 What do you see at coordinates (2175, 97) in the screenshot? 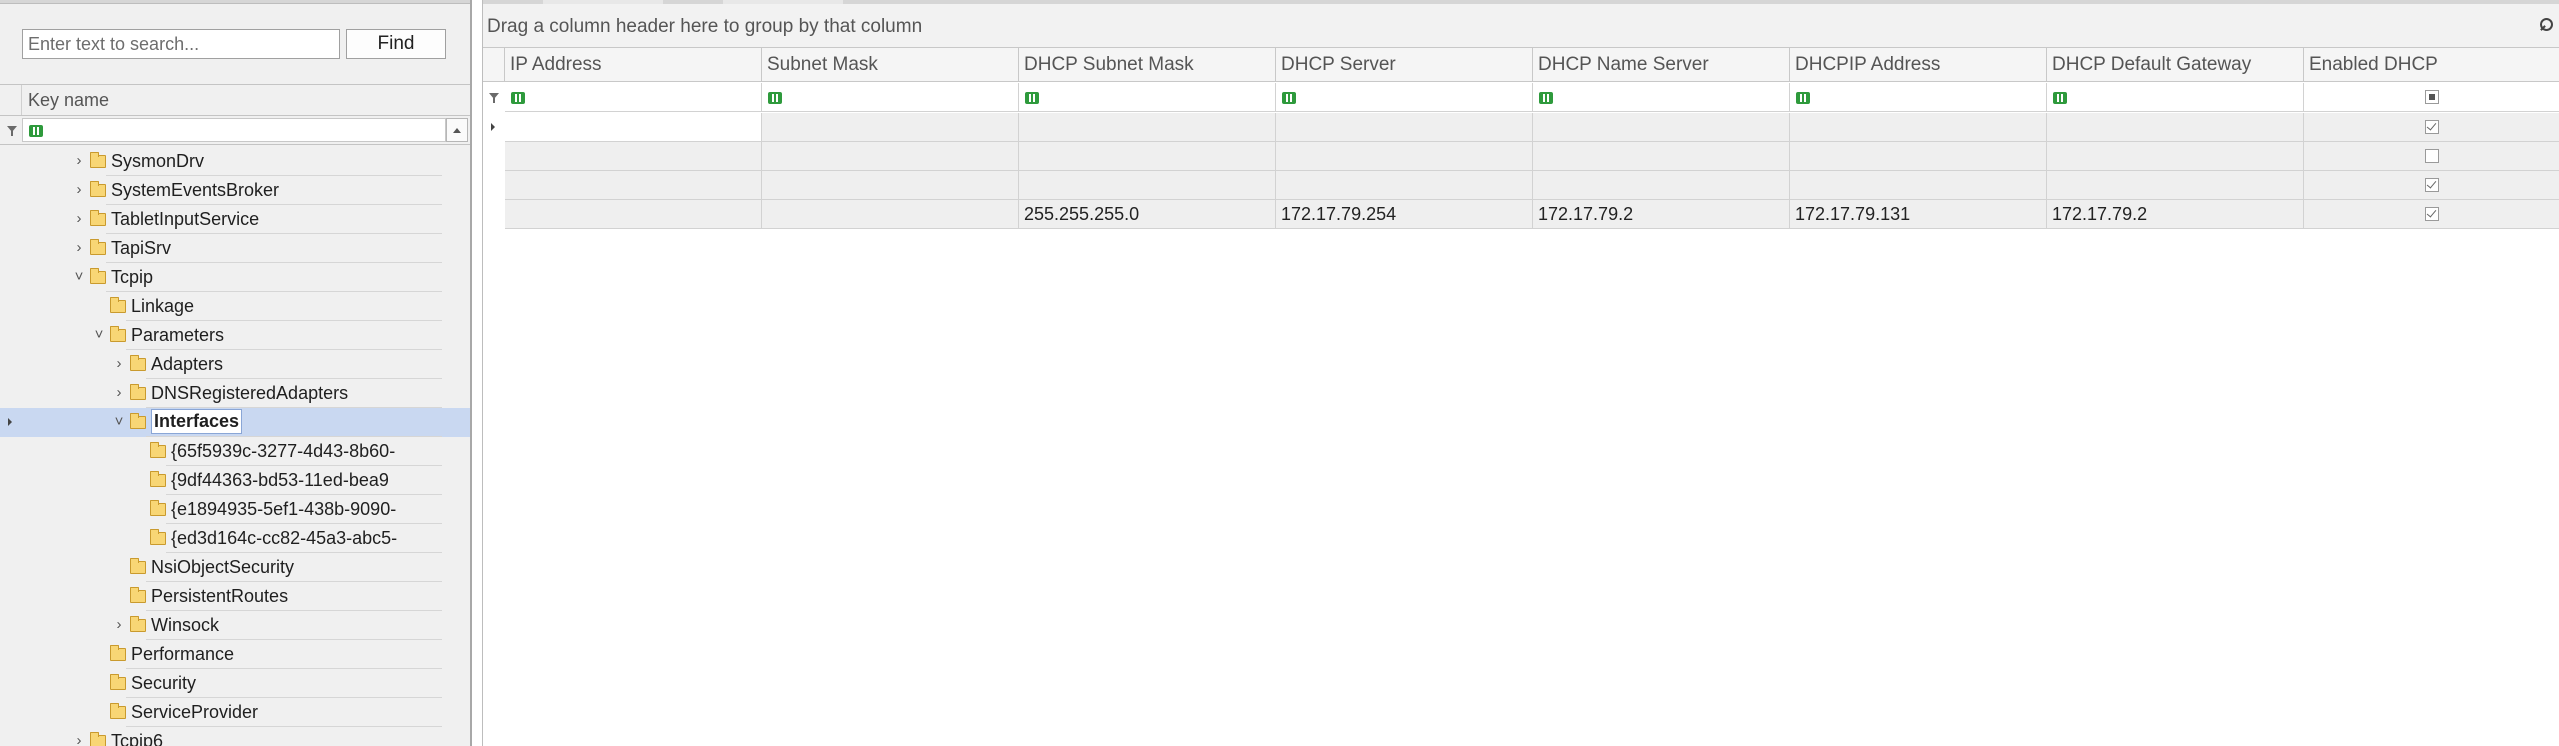
I see `filter-cell-dhcp-default-gateway` at bounding box center [2175, 97].